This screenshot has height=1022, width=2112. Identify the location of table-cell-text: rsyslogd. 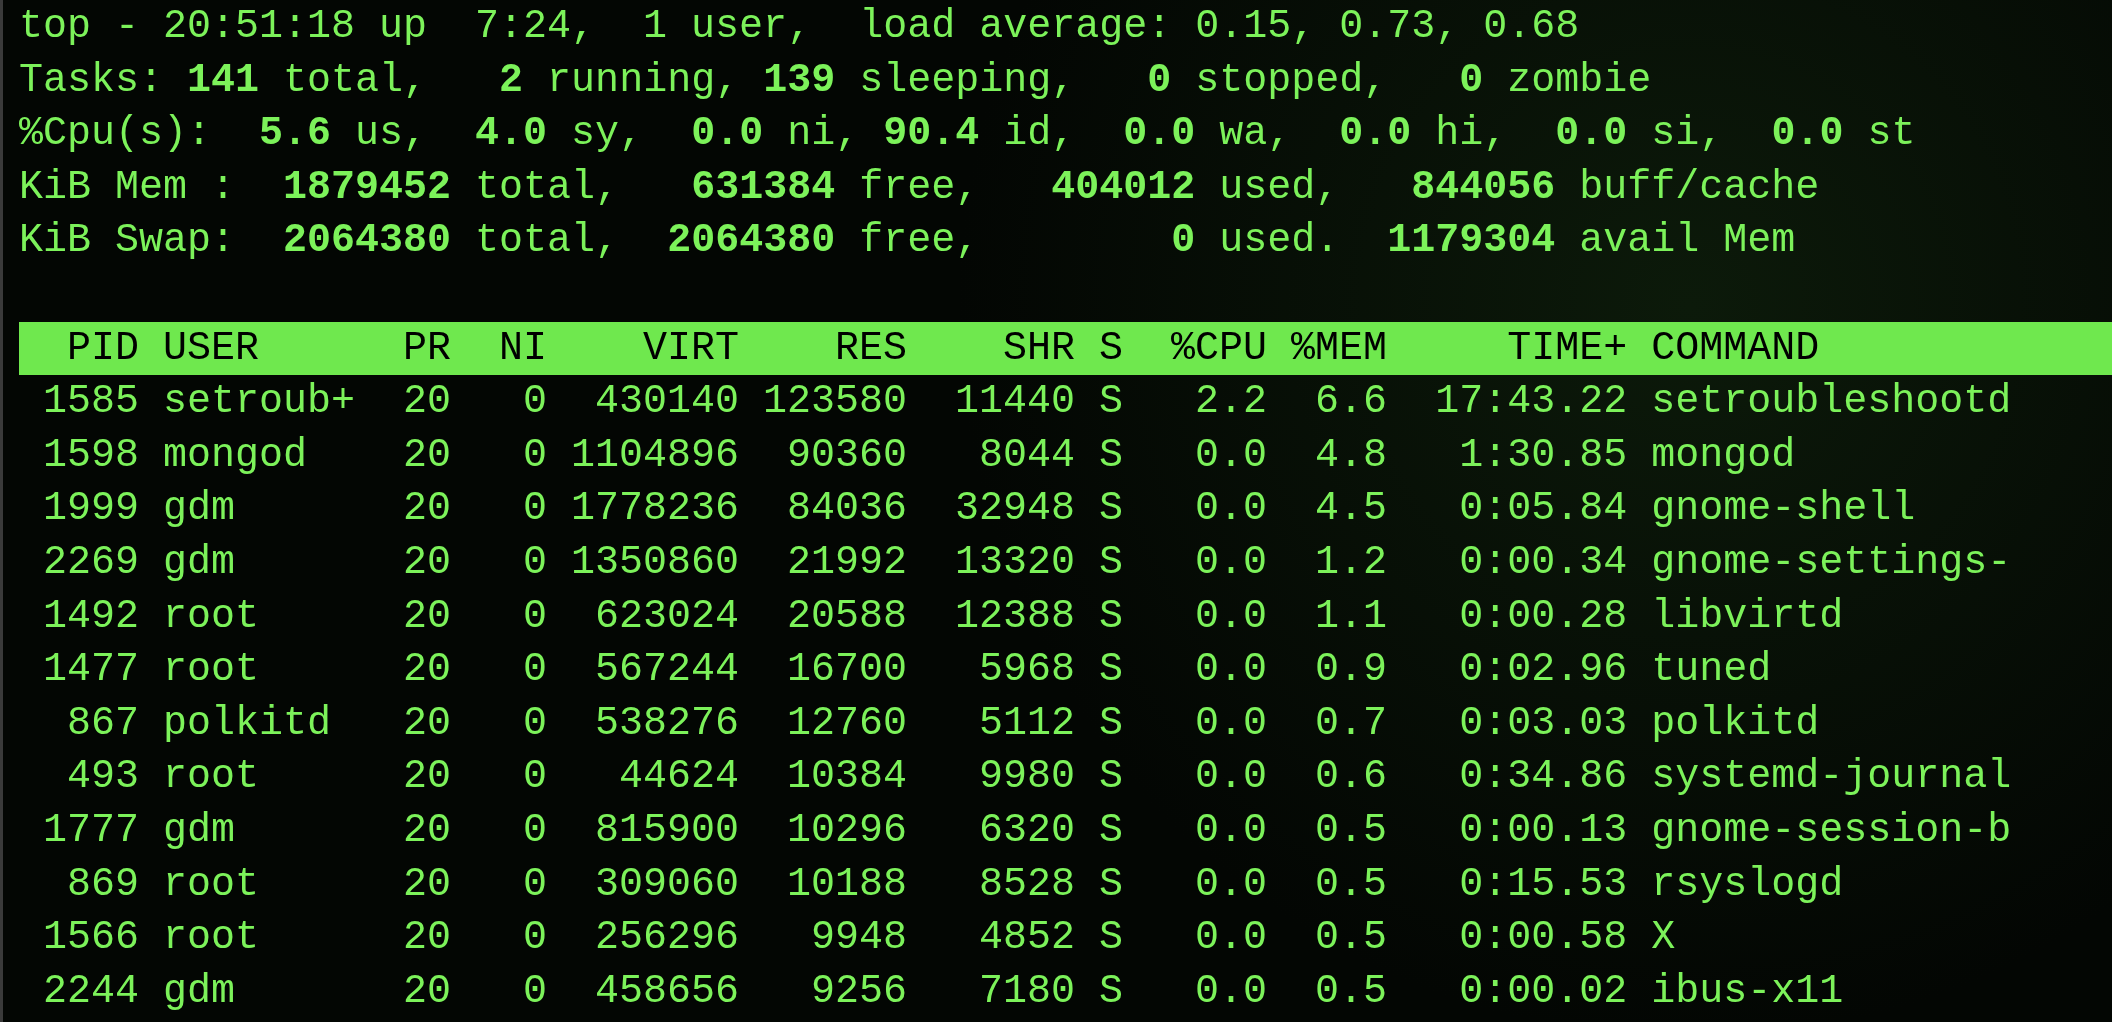
(1747, 884).